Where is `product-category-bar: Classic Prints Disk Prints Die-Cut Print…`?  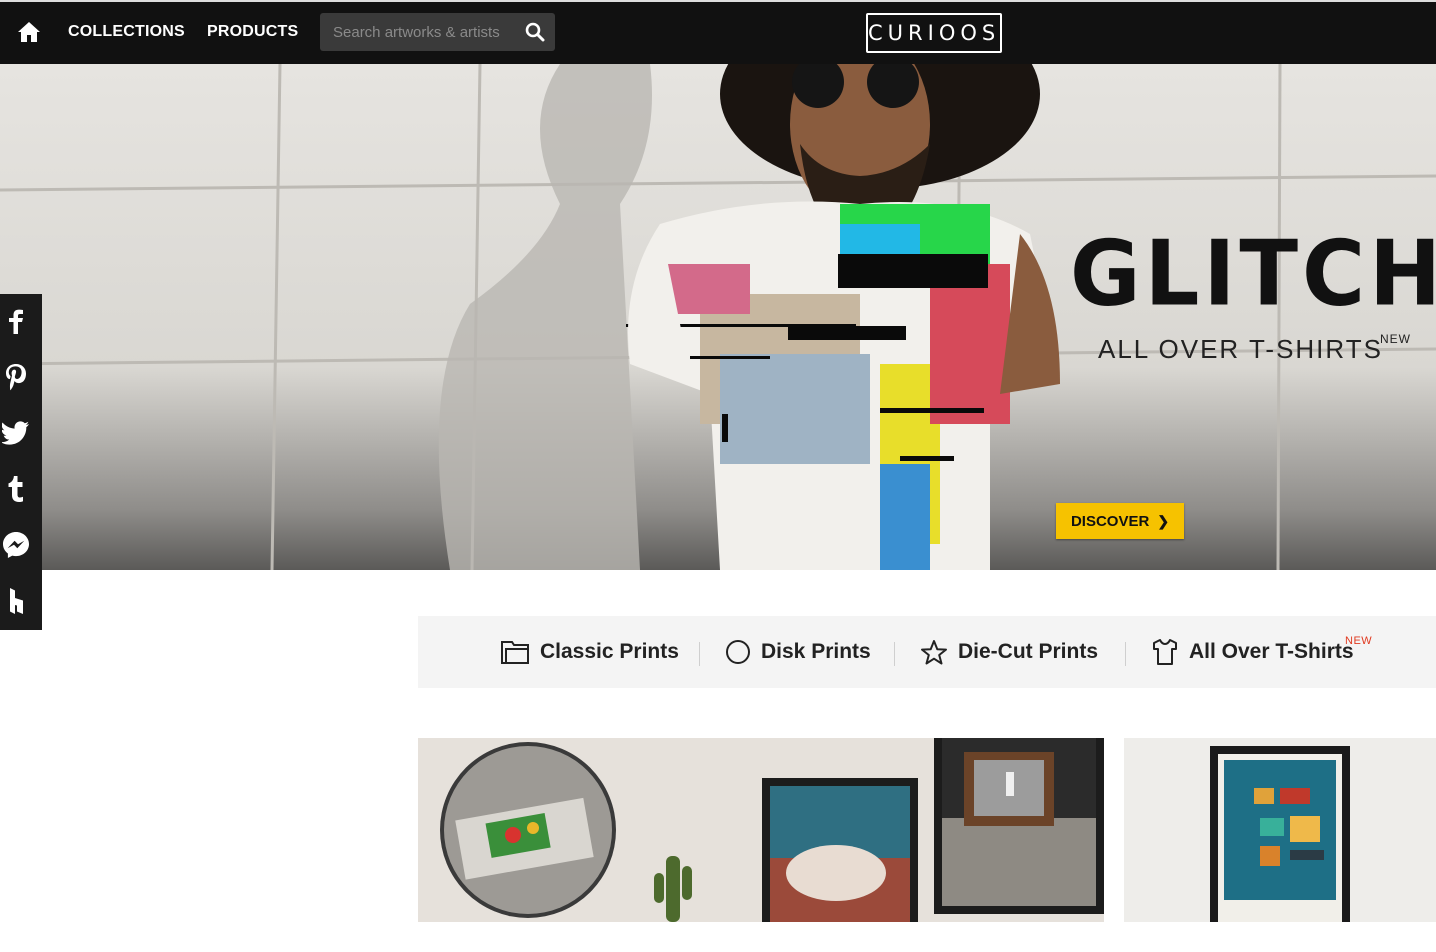
product-category-bar: Classic Prints Disk Prints Die-Cut Print… is located at coordinates (927, 652).